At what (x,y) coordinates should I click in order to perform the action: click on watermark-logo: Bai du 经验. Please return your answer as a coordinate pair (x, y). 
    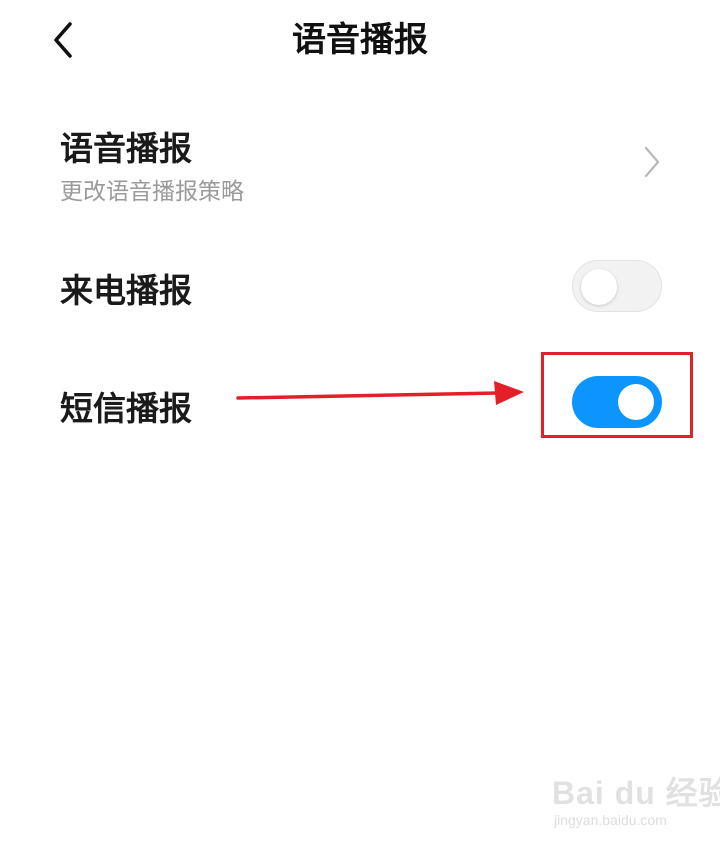
    Looking at the image, I should click on (636, 793).